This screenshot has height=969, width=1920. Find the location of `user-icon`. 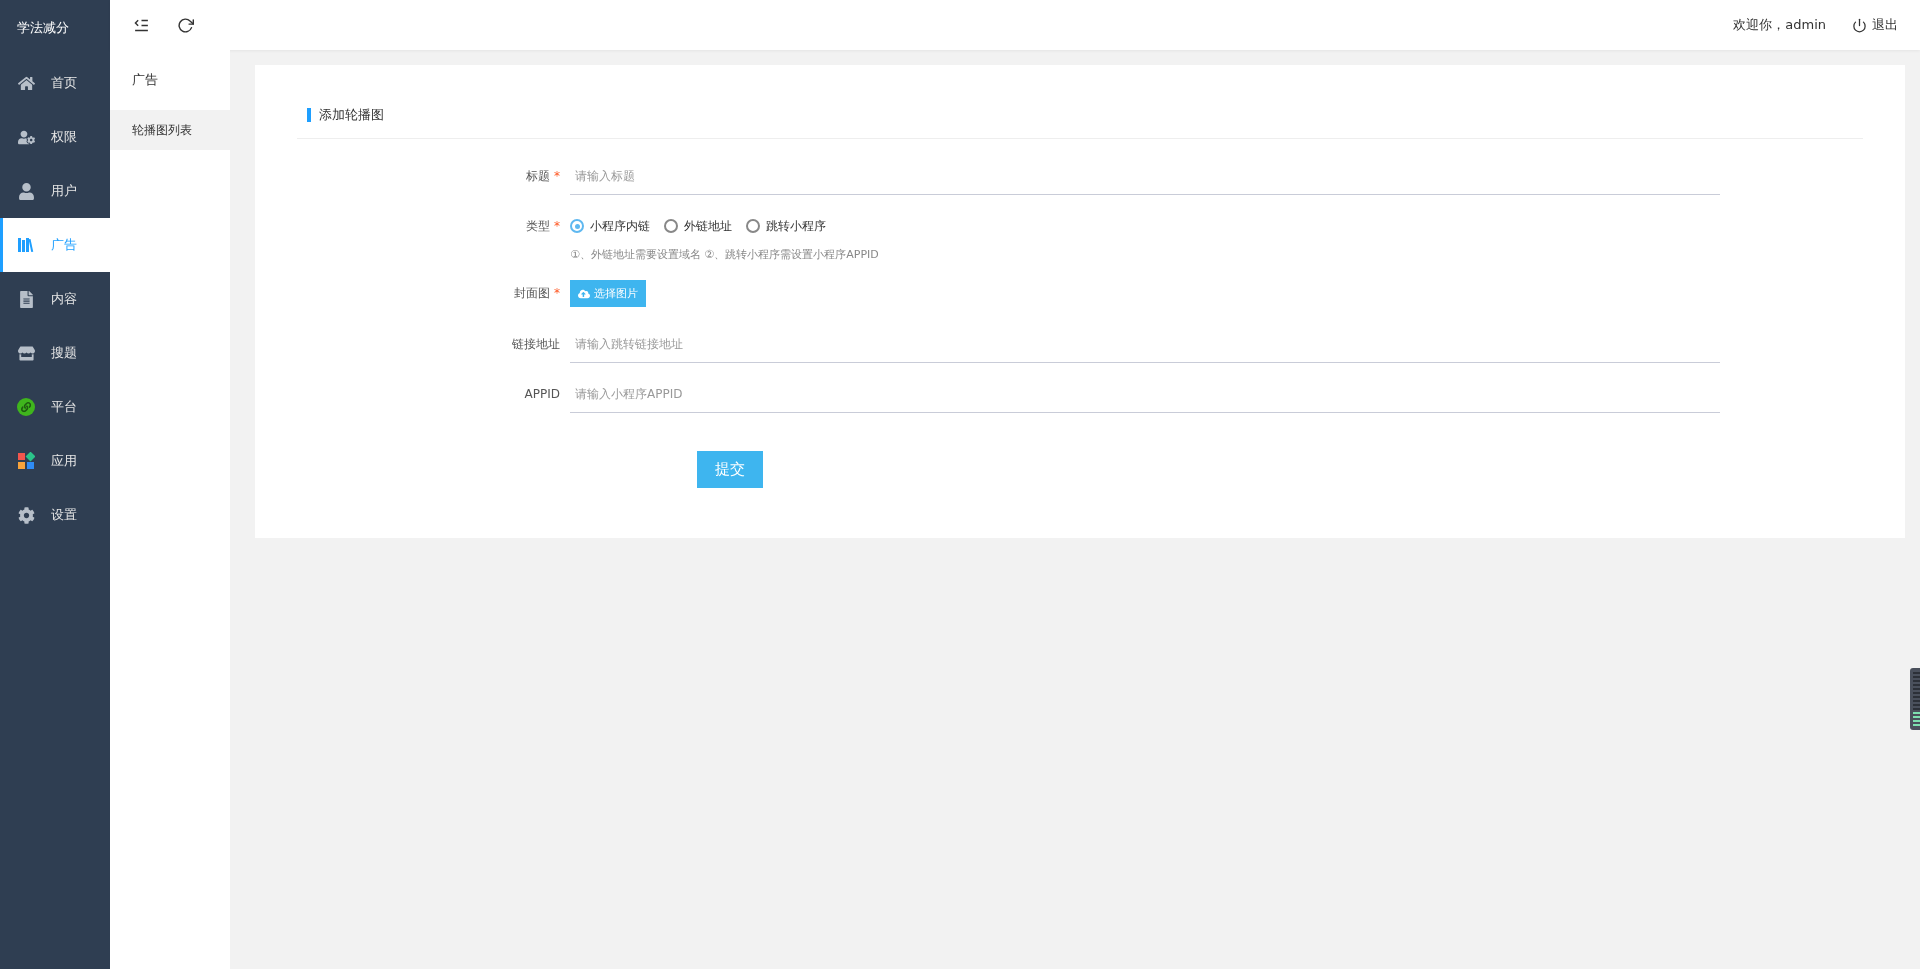

user-icon is located at coordinates (26, 191).